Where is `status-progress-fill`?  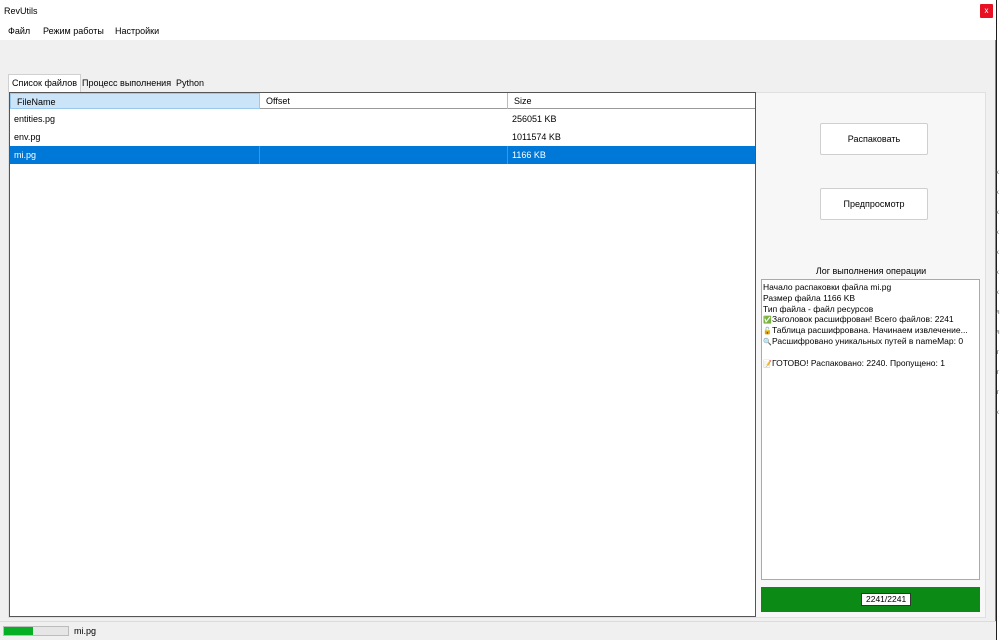 status-progress-fill is located at coordinates (18, 631).